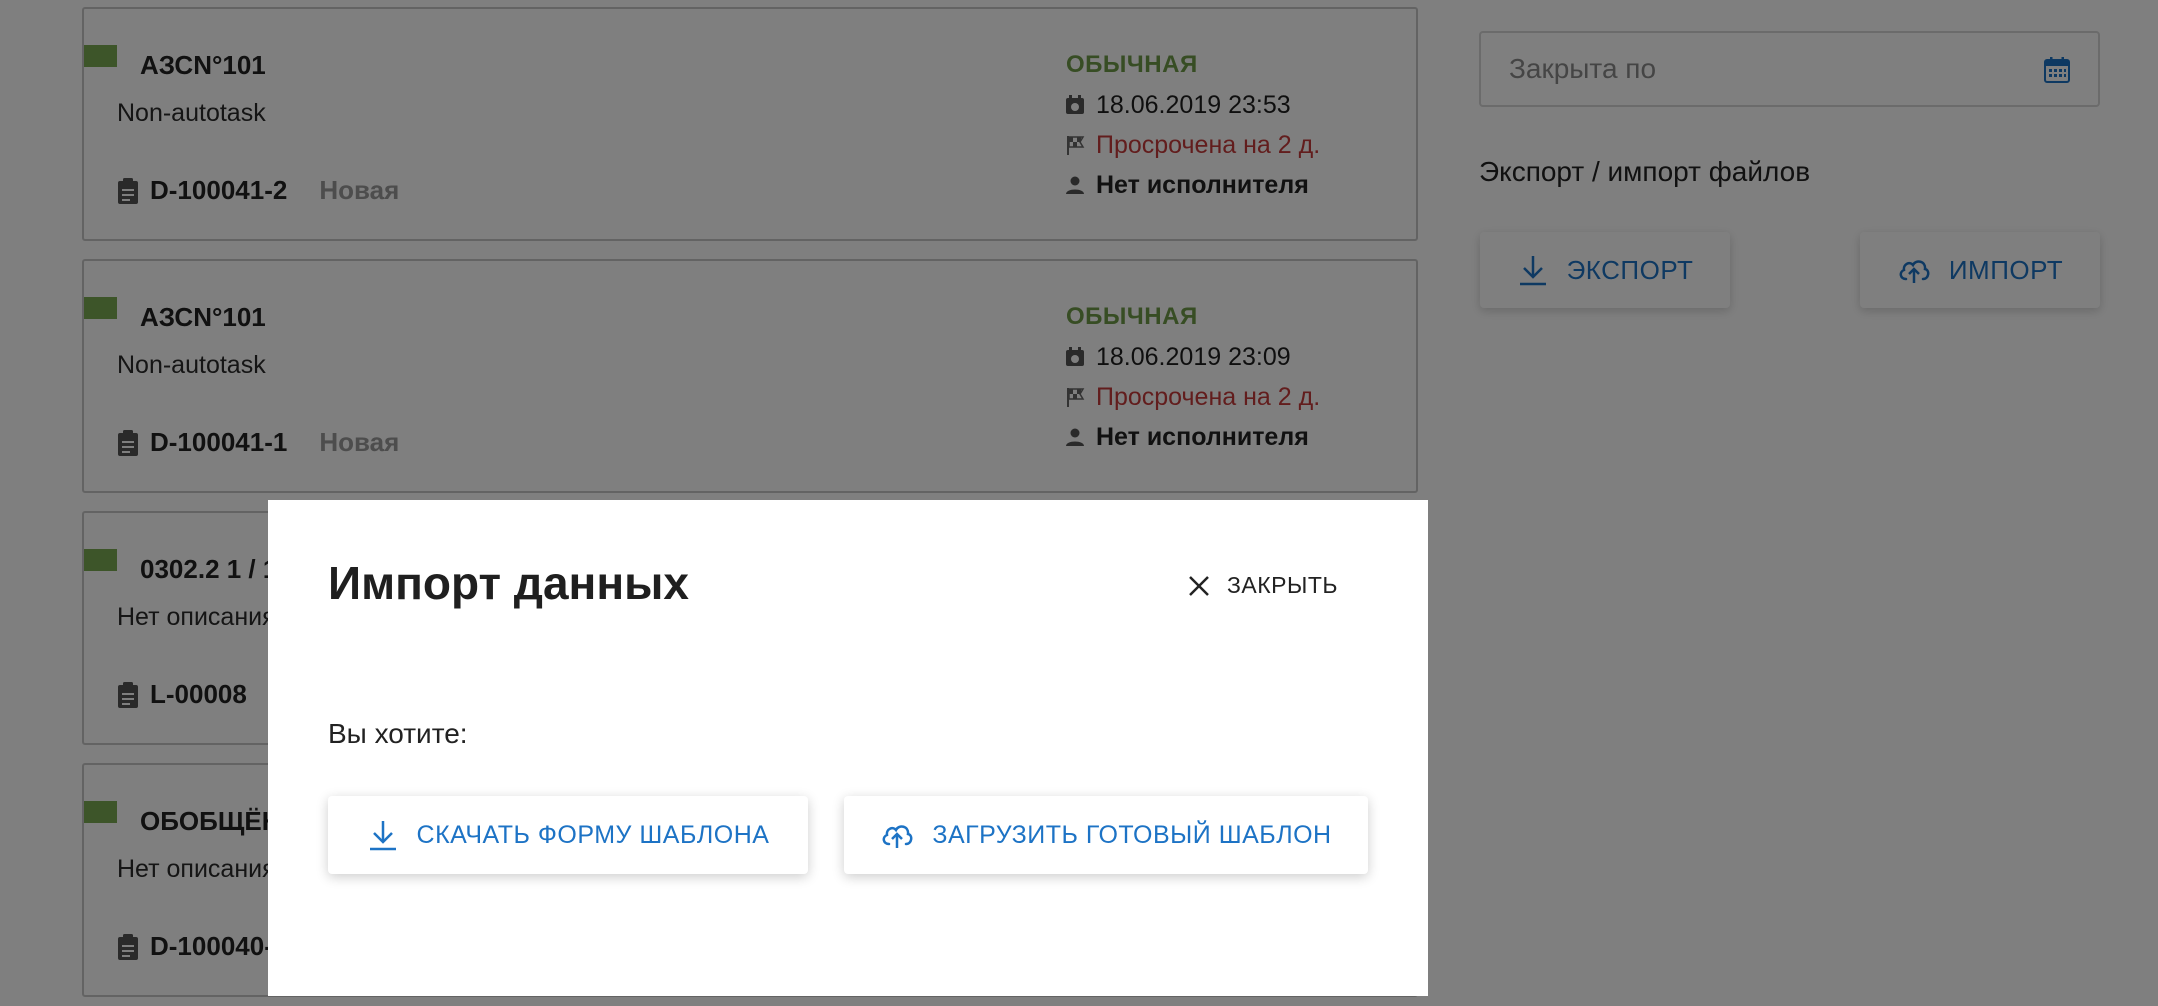 The height and width of the screenshot is (1006, 2158). I want to click on download-icon, so click(382, 836).